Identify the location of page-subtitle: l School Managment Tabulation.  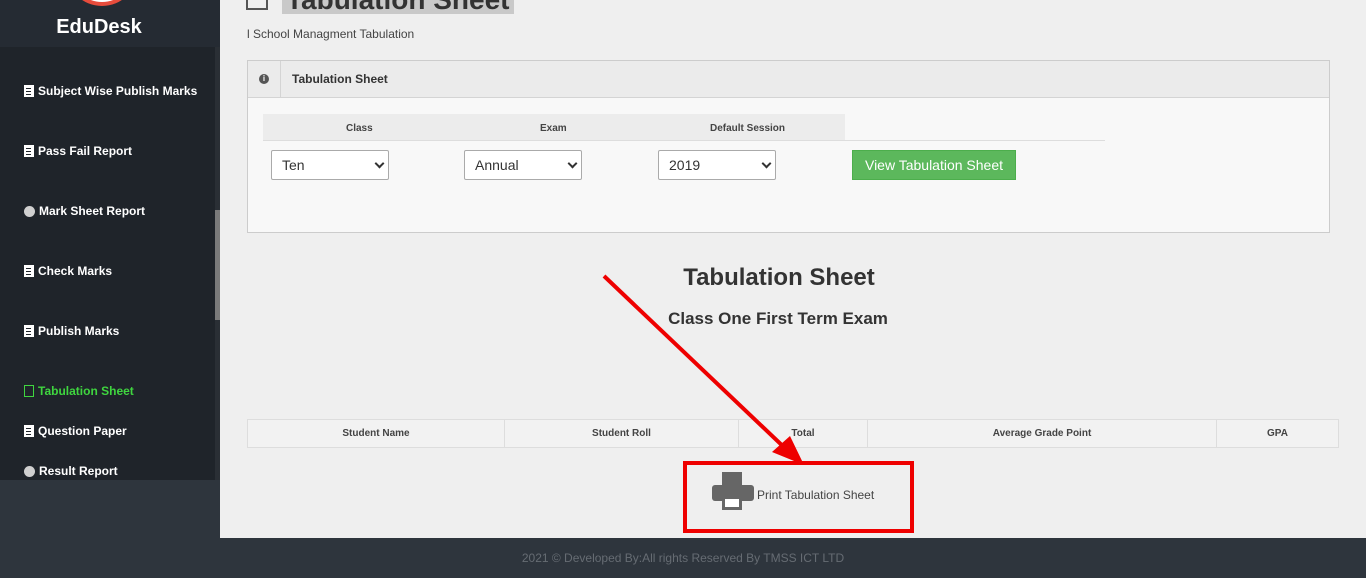
(331, 34).